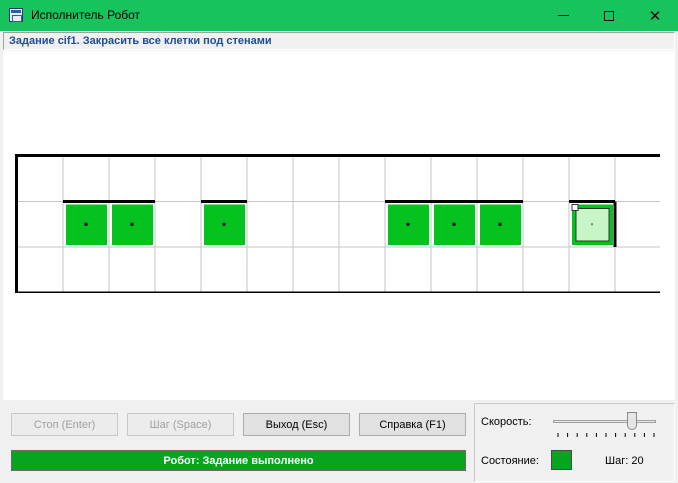 The height and width of the screenshot is (483, 678). I want to click on title-bar: Исполнитель Робот ✕, so click(339, 15).